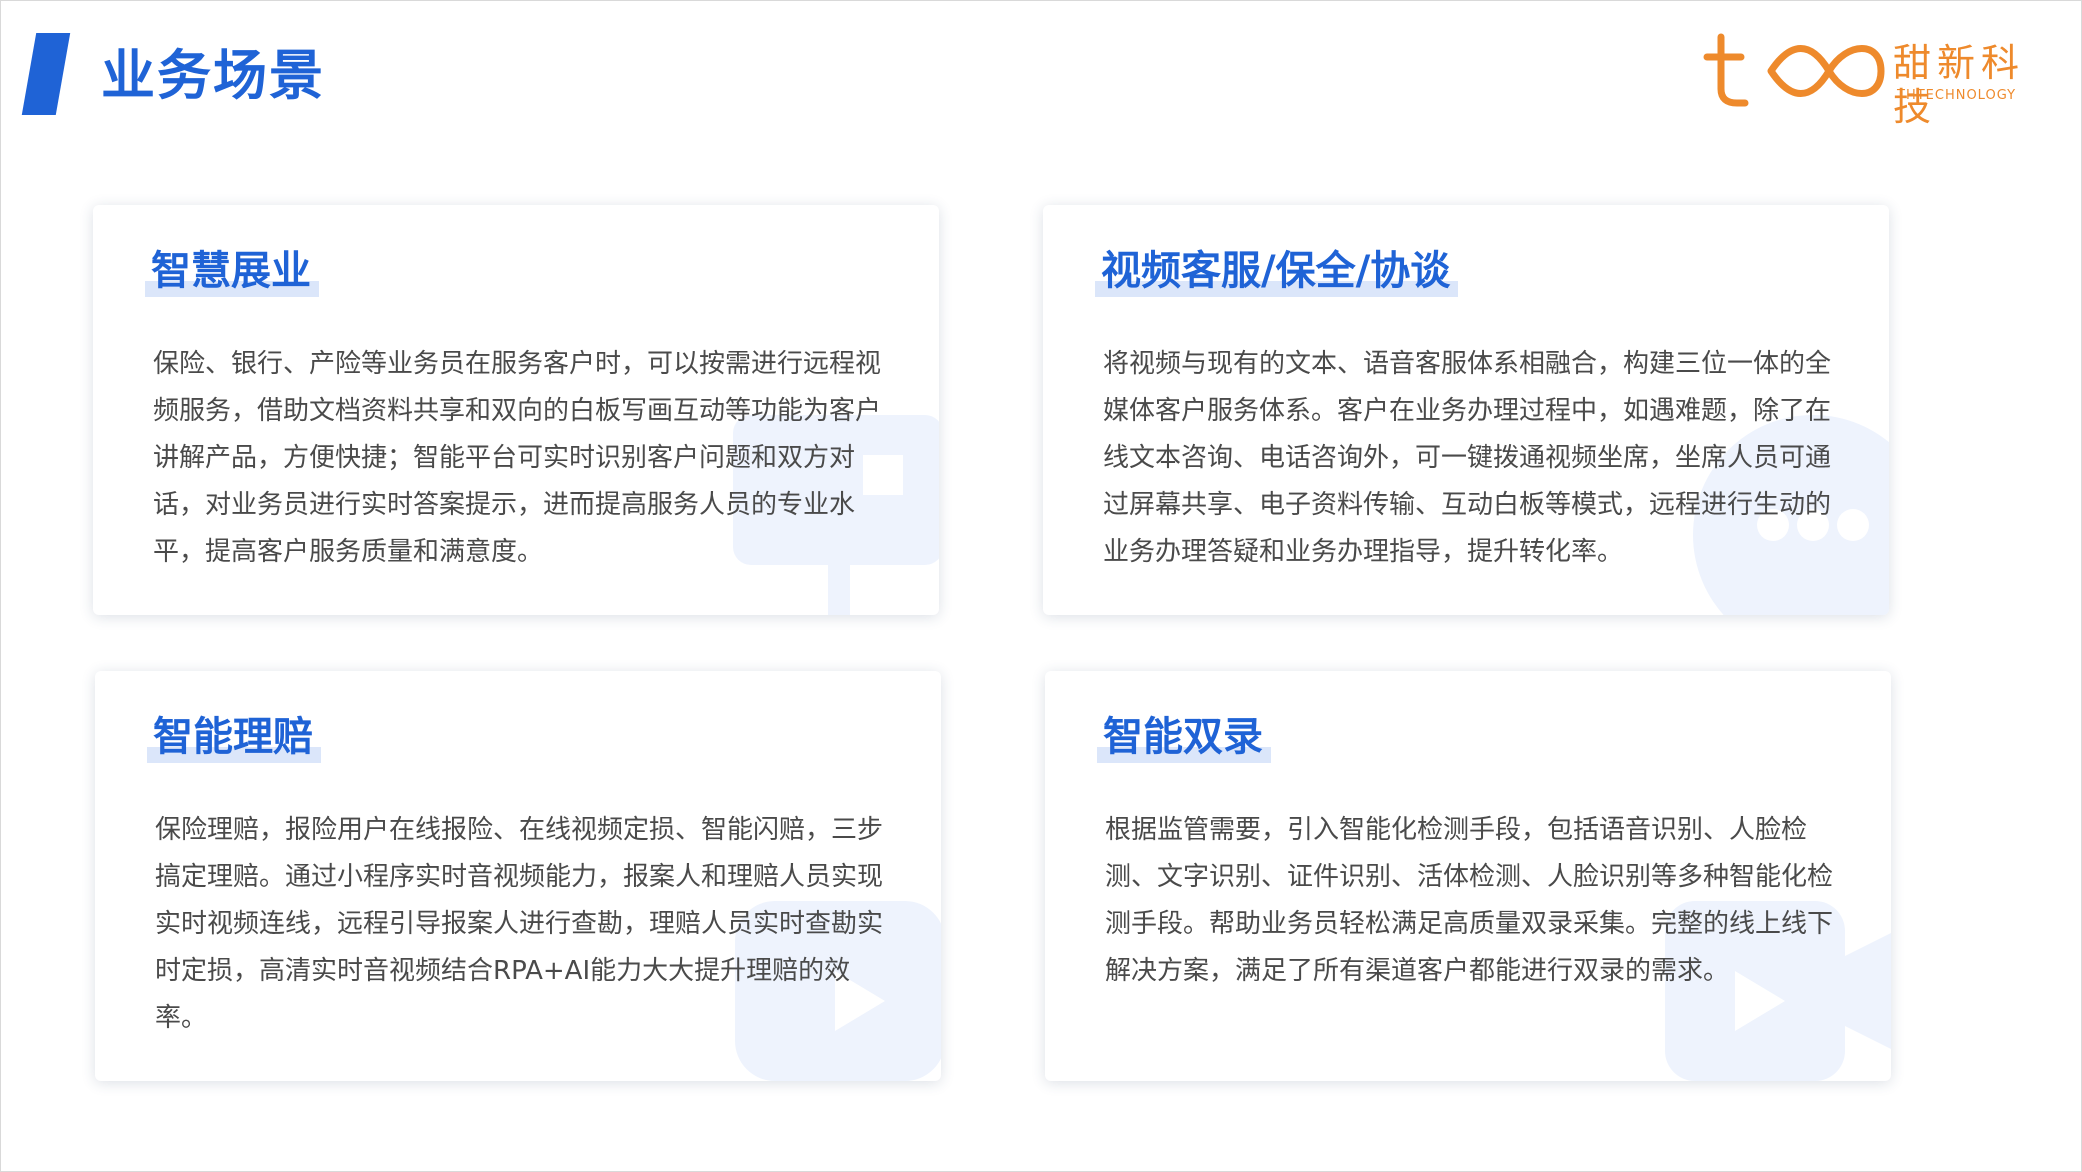 The height and width of the screenshot is (1172, 2082). I want to click on title-accent-bar, so click(46, 74).